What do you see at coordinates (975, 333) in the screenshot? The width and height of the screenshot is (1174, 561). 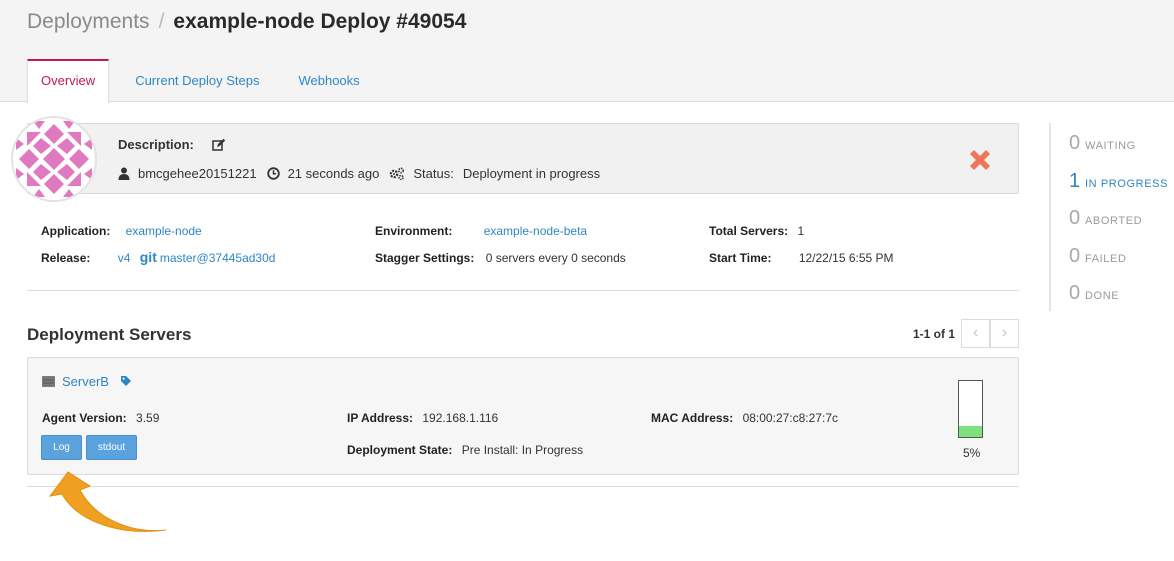 I see `pager-prev-button: ‹` at bounding box center [975, 333].